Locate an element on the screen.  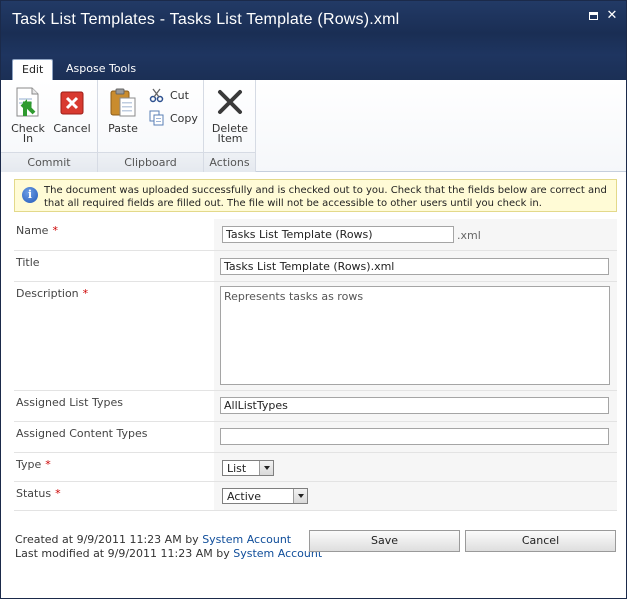
name-extension: .xml is located at coordinates (469, 235).